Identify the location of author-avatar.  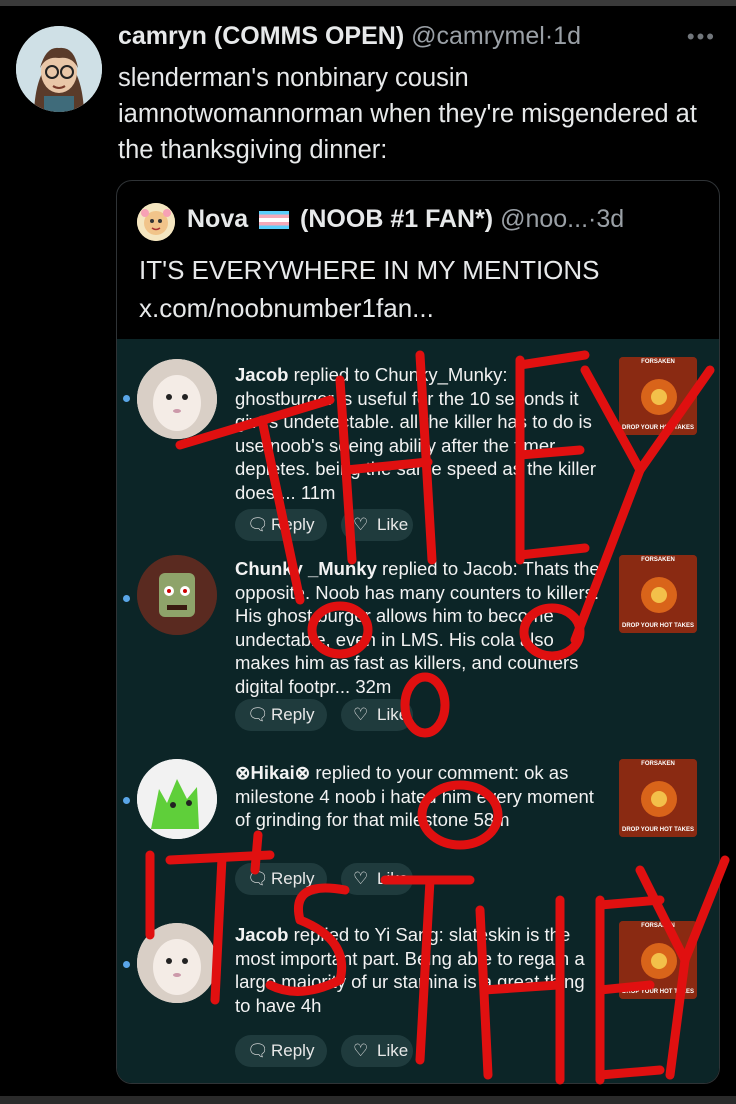
(59, 69).